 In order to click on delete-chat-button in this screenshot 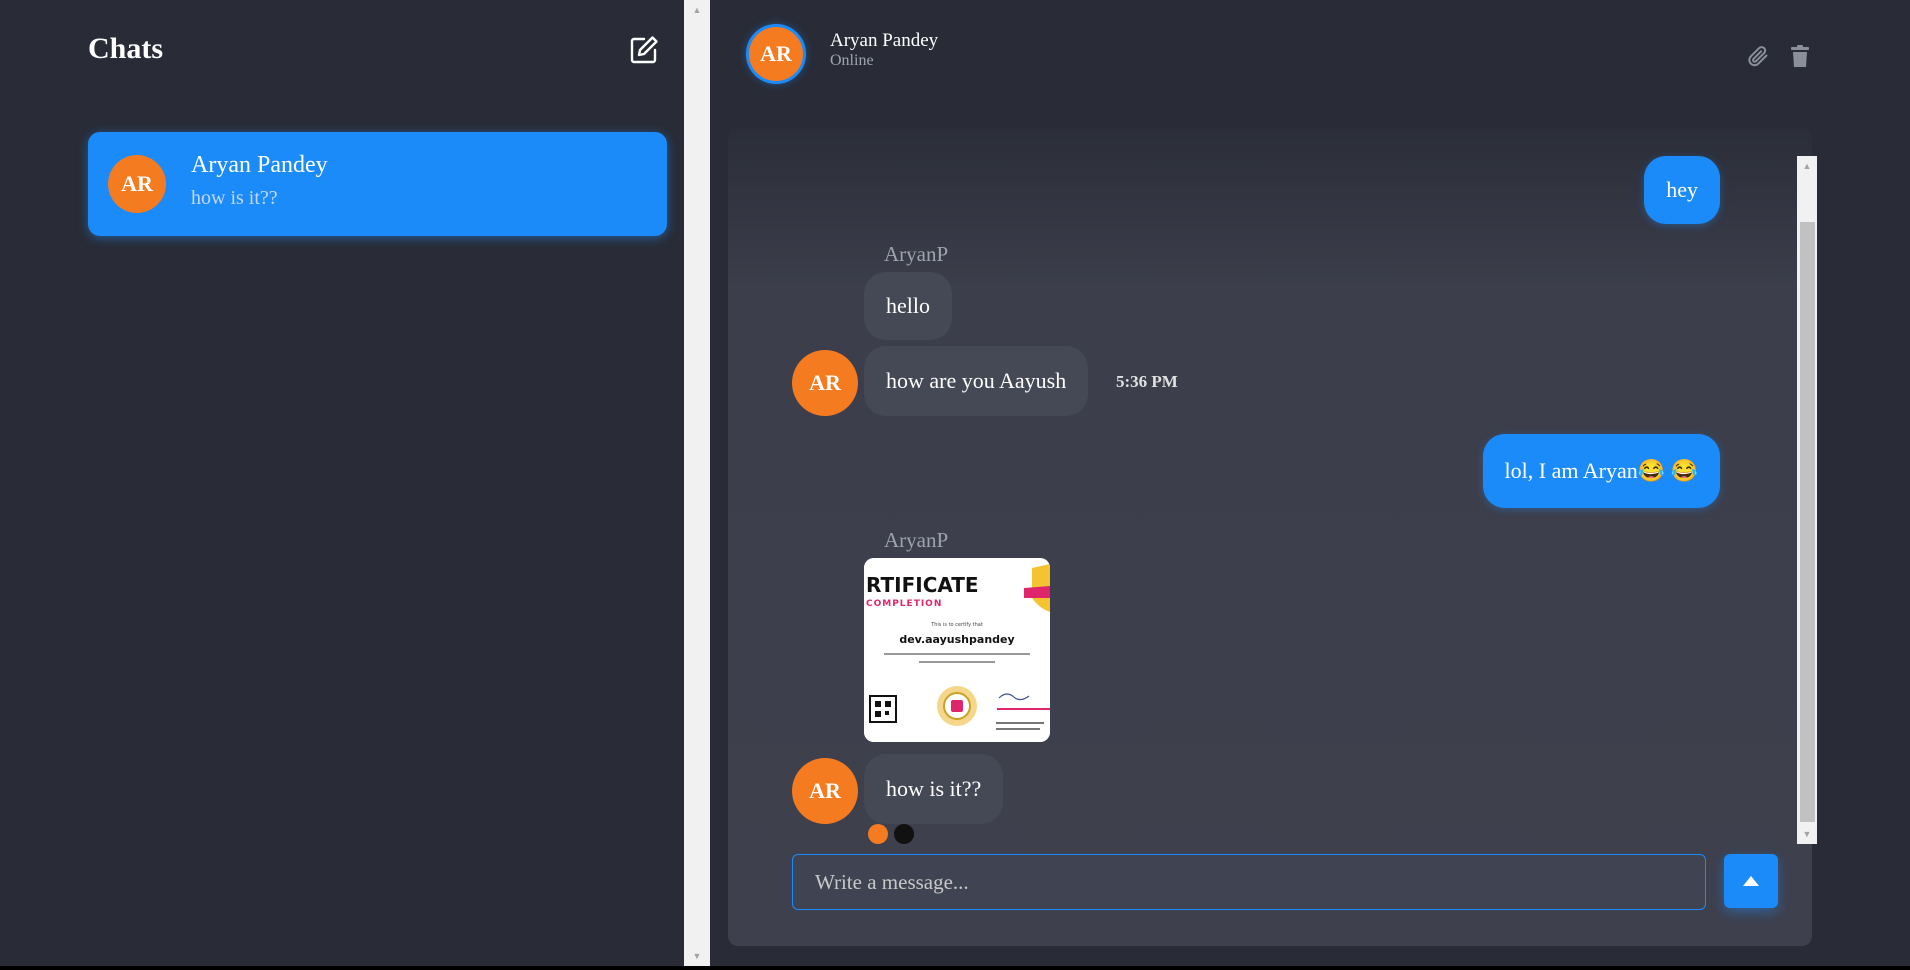, I will do `click(1800, 56)`.